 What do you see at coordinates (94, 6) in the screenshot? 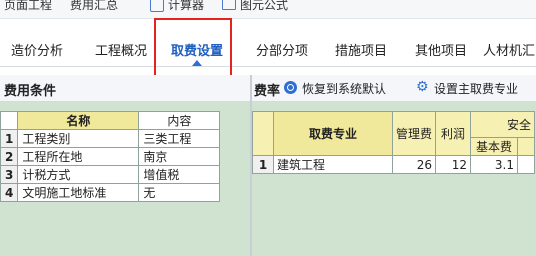
I see `toolbar-item-2: 费用汇总` at bounding box center [94, 6].